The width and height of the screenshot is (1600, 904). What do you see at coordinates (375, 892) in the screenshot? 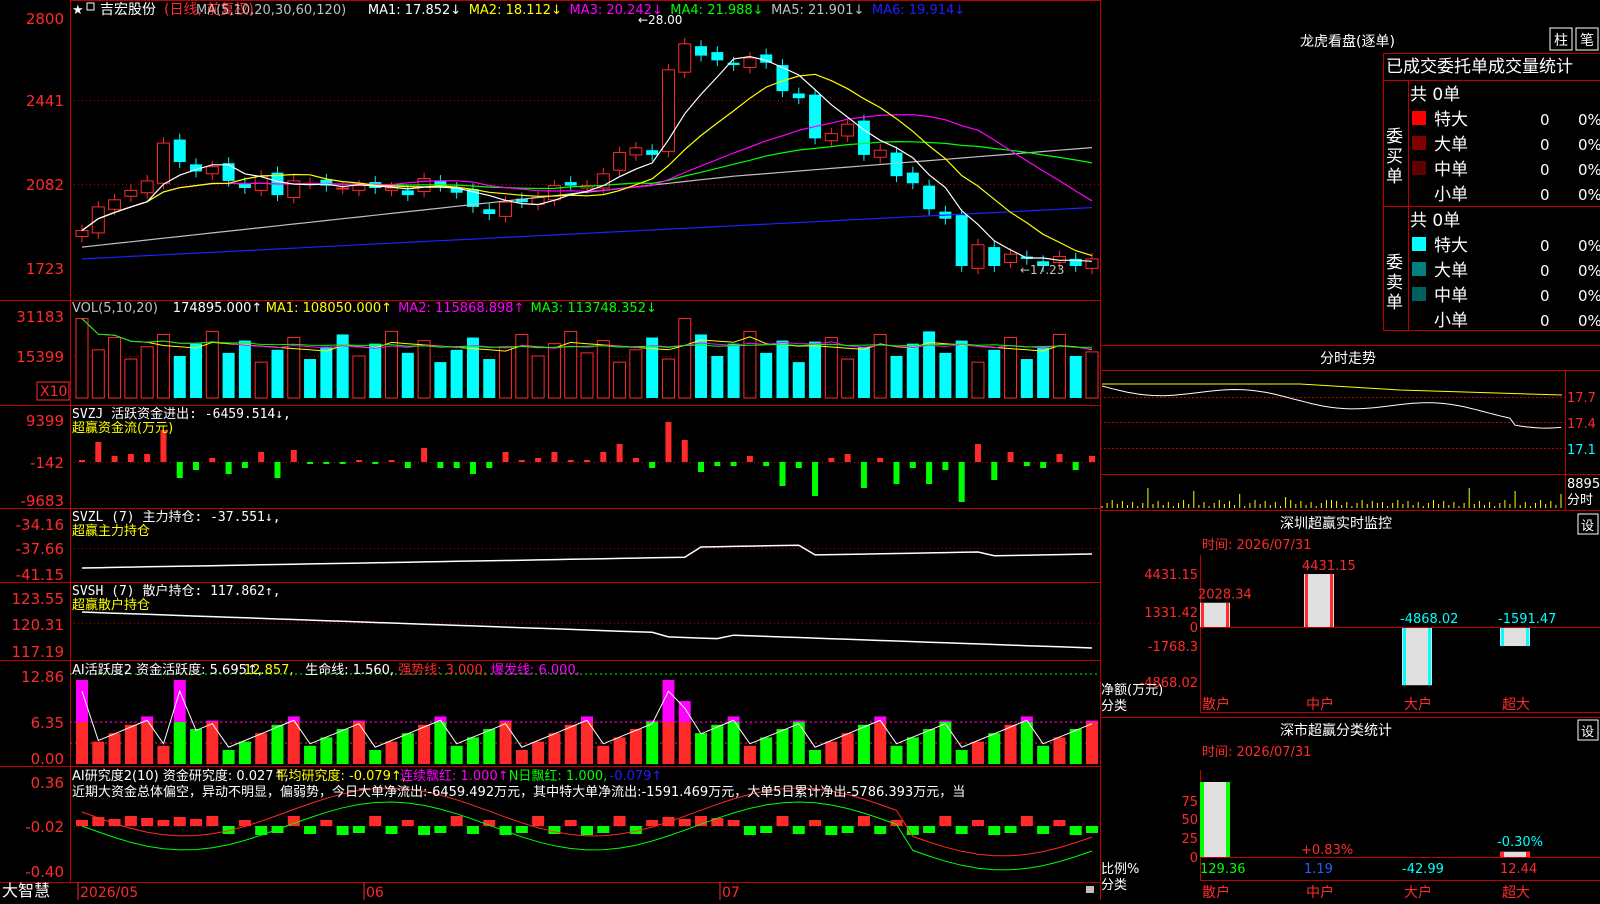
I see `date-label: 06` at bounding box center [375, 892].